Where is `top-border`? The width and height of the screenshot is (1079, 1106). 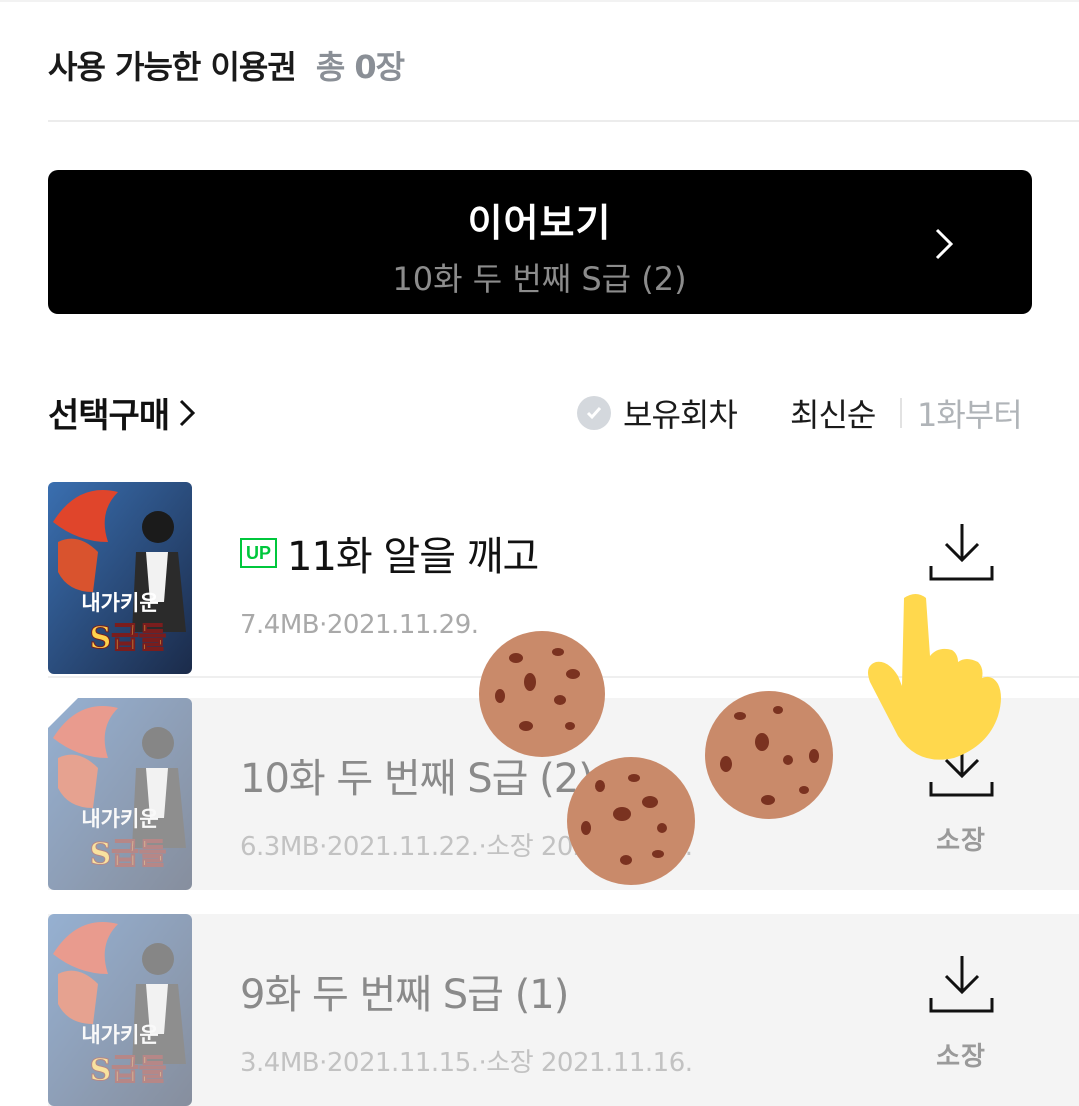 top-border is located at coordinates (539, 1).